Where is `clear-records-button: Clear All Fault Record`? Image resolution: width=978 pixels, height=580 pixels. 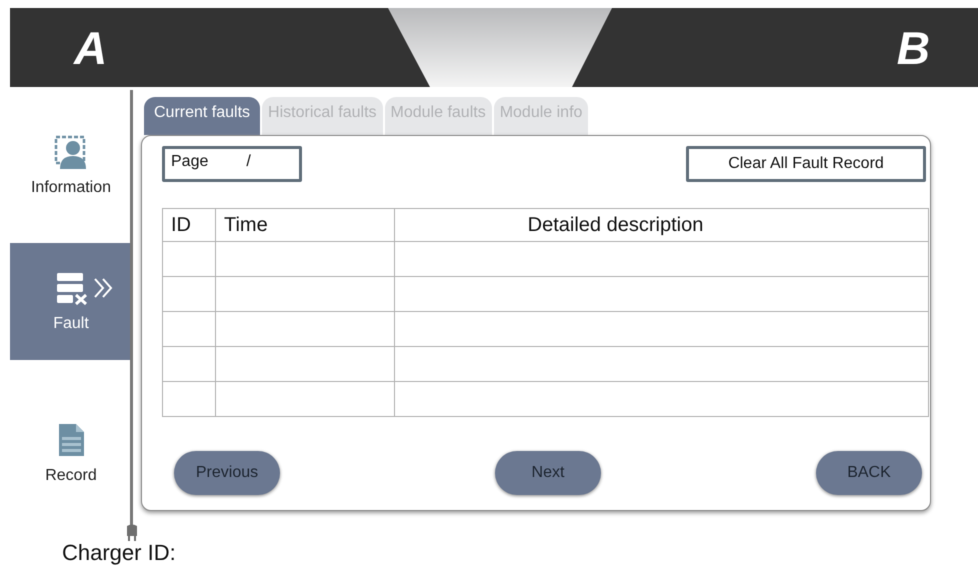
clear-records-button: Clear All Fault Record is located at coordinates (806, 164).